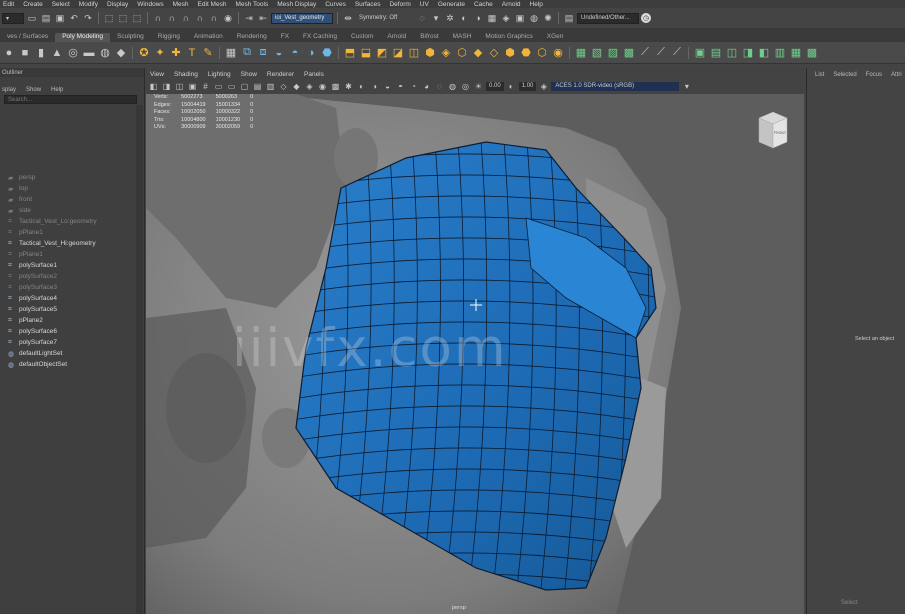 Image resolution: width=905 pixels, height=614 pixels. What do you see at coordinates (61, 4) in the screenshot?
I see `menu-item-select: Select` at bounding box center [61, 4].